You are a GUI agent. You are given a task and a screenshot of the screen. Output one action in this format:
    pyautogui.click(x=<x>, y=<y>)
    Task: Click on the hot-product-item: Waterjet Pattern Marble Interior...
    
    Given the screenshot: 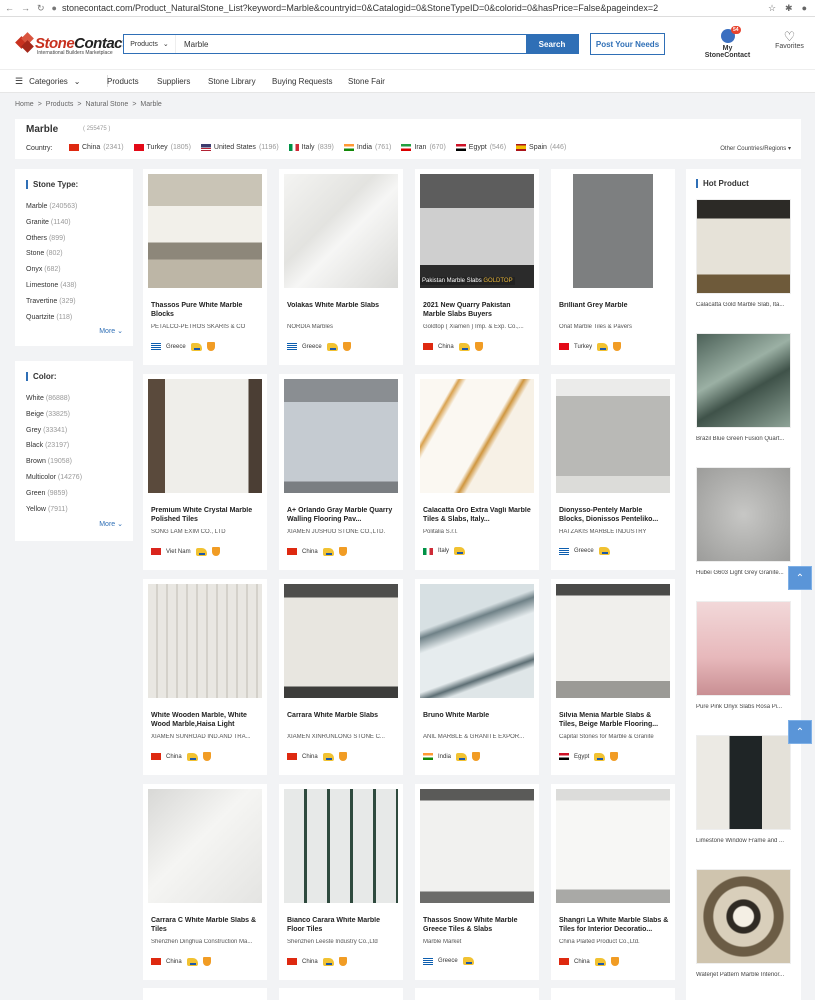 What is the action you would take?
    pyautogui.click(x=743, y=923)
    